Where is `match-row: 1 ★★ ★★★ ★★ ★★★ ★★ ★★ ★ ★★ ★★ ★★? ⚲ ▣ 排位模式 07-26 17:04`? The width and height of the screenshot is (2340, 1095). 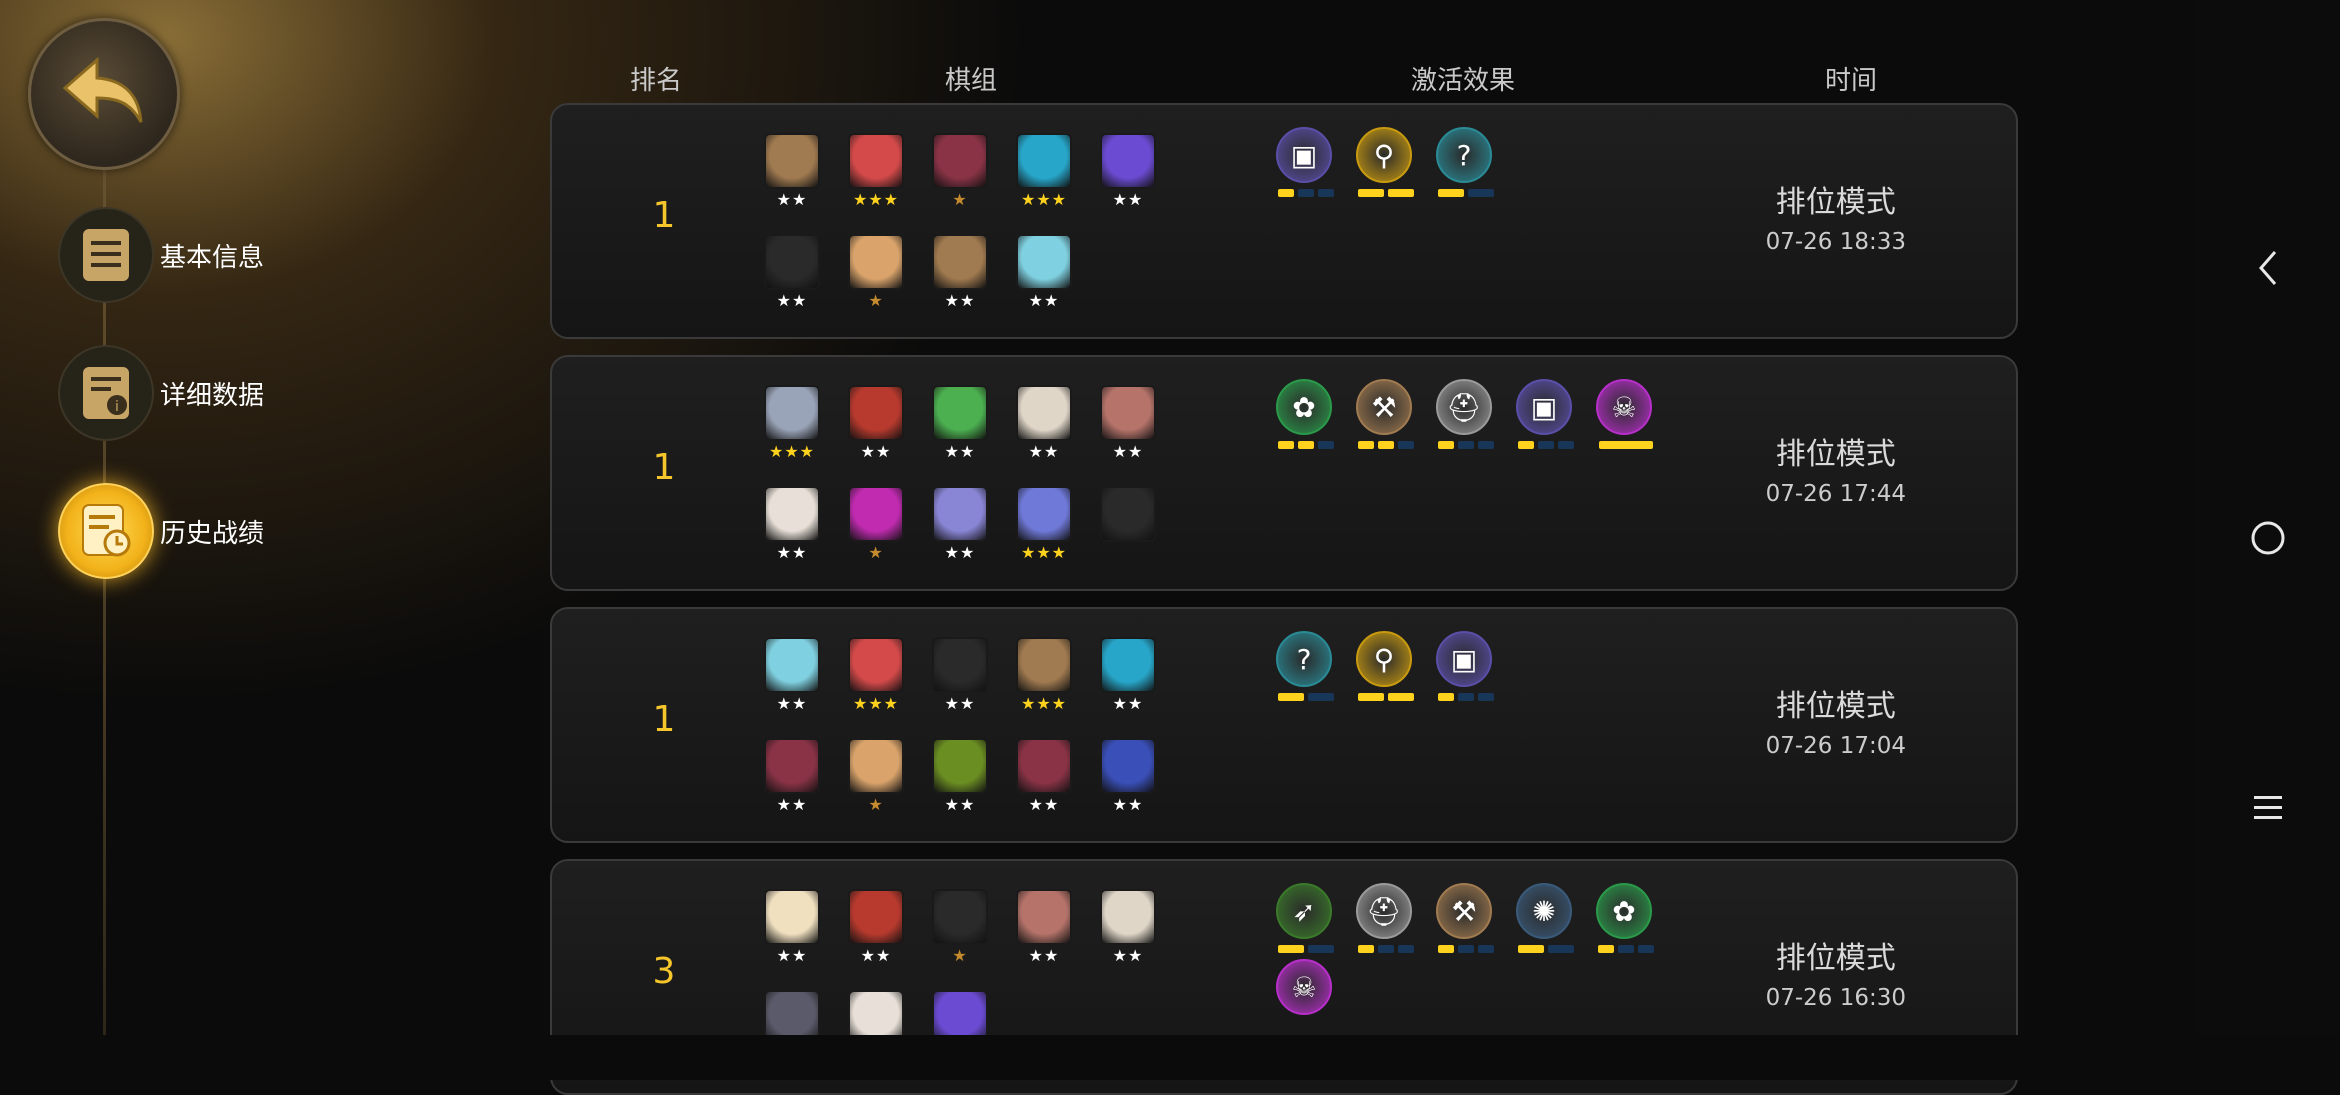 match-row: 1 ★★ ★★★ ★★ ★★★ ★★ ★★ ★ ★★ ★★ ★★? ⚲ ▣ 排位模式 07-26 17:04 is located at coordinates (1284, 725).